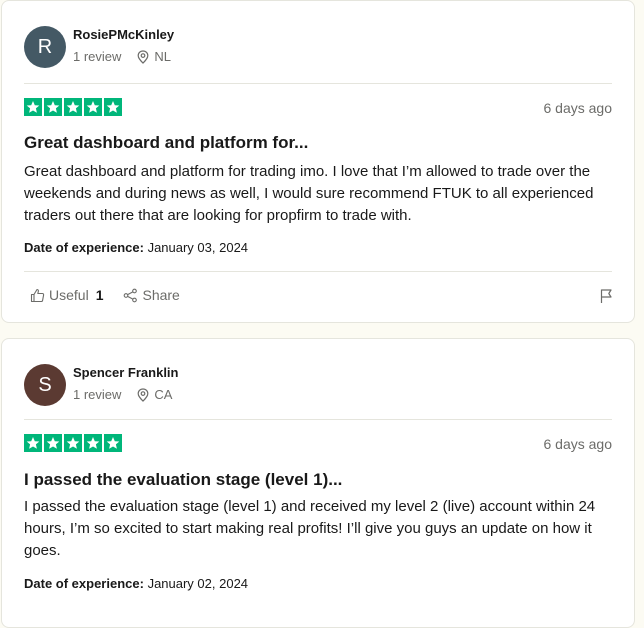  Describe the element at coordinates (198, 583) in the screenshot. I see `experience-date: January 02, 2024` at that location.